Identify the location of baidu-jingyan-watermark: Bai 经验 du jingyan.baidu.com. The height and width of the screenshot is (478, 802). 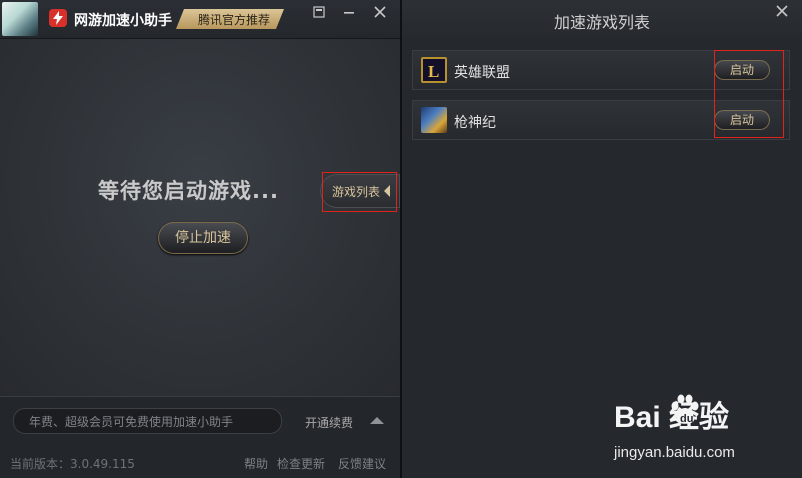
(704, 432).